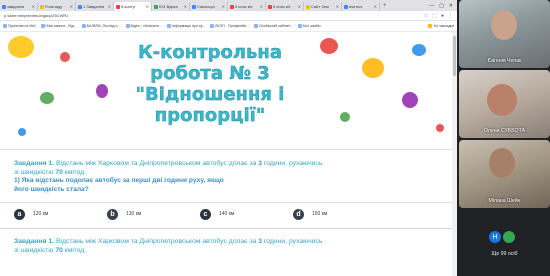 This screenshot has width=550, height=276. Describe the element at coordinates (434, 16) in the screenshot. I see `extensions-icon: ⬚` at that location.